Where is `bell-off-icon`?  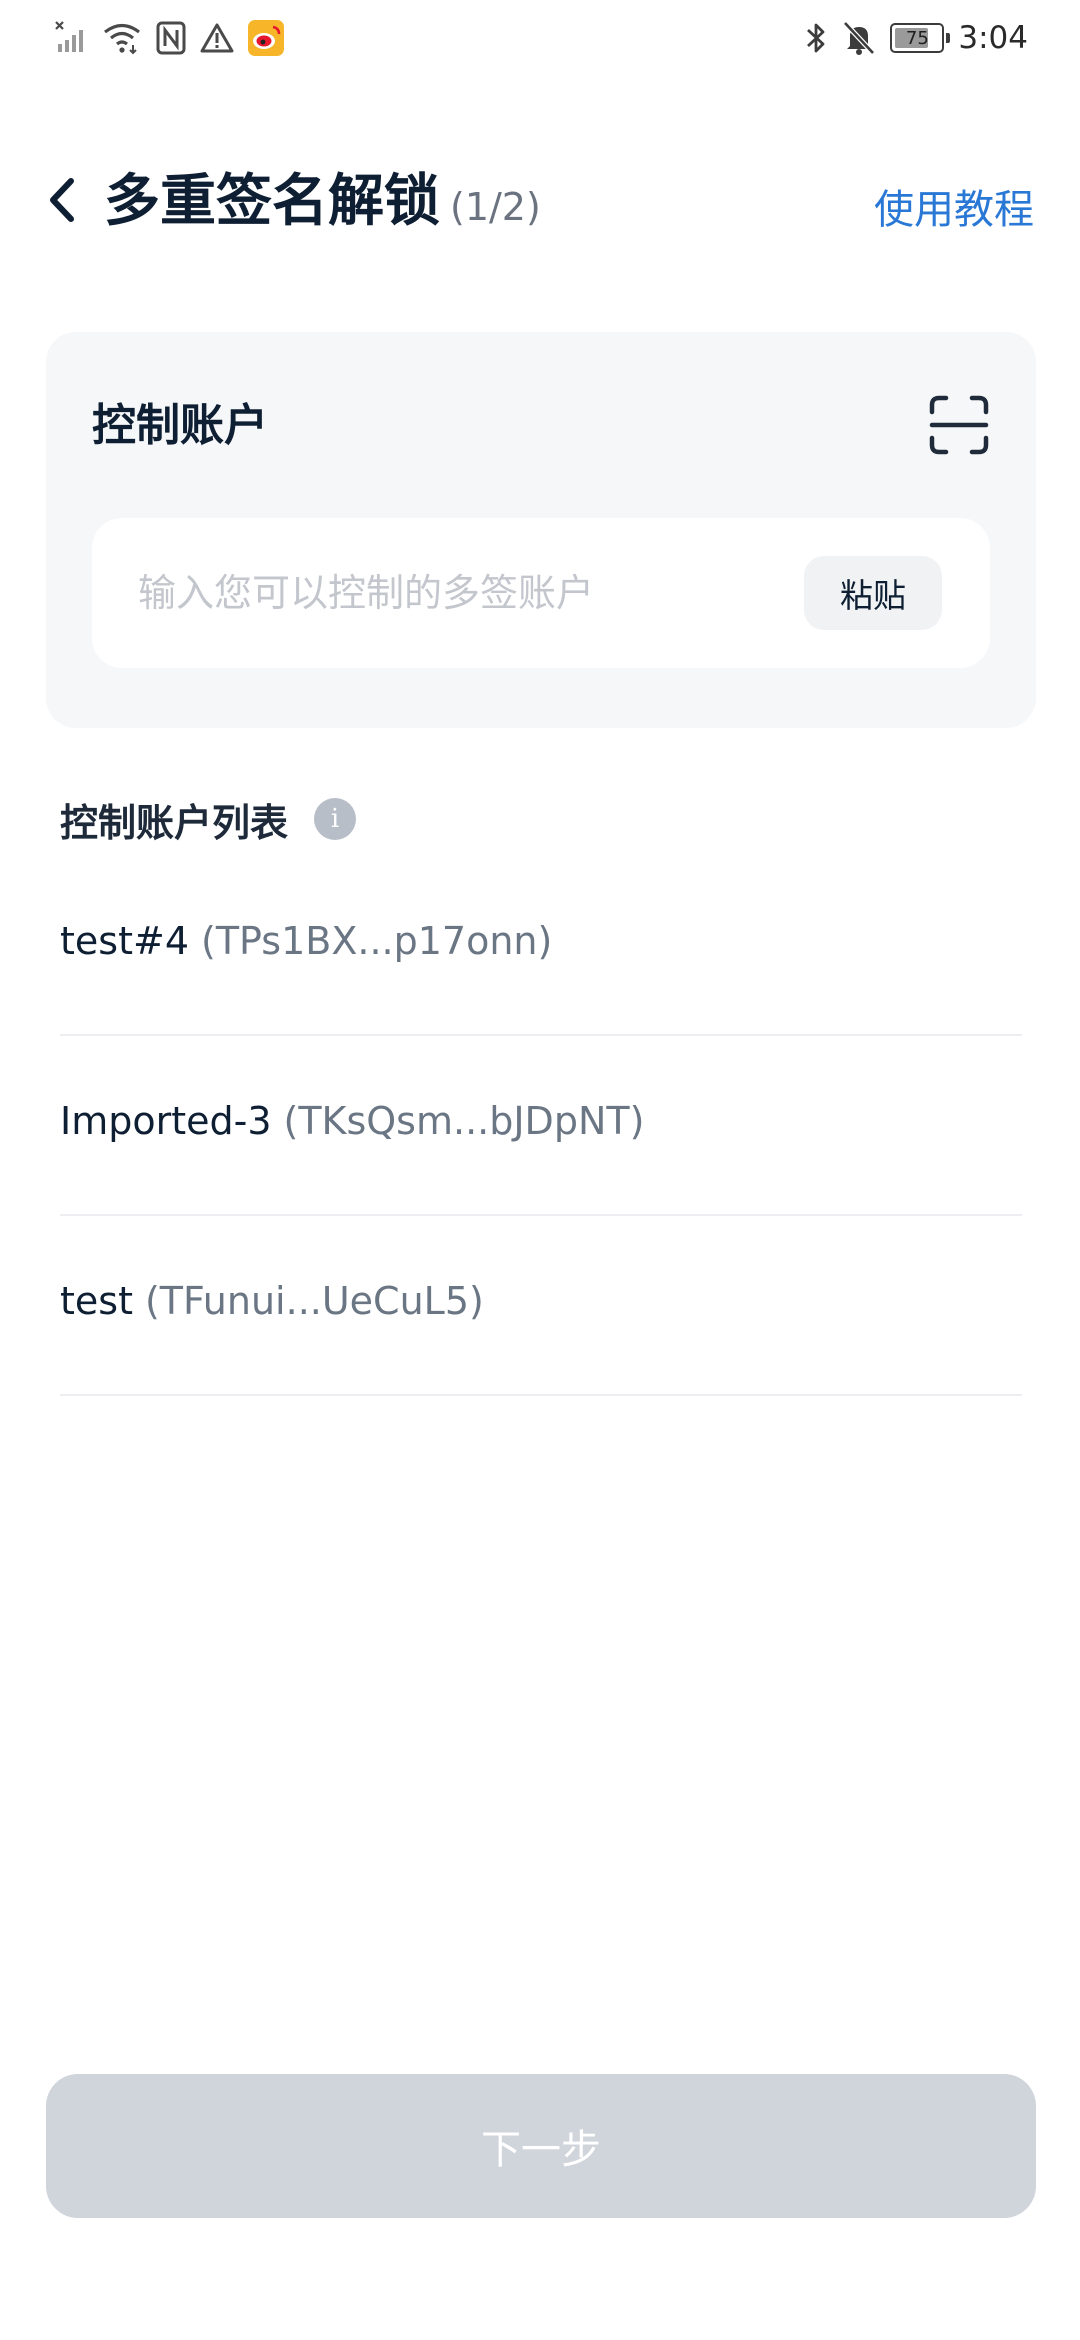
bell-off-icon is located at coordinates (859, 38).